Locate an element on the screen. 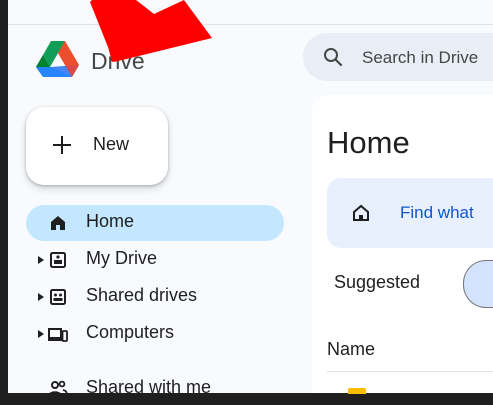 The height and width of the screenshot is (405, 493). sidebar-item-label: Shared drives is located at coordinates (142, 295).